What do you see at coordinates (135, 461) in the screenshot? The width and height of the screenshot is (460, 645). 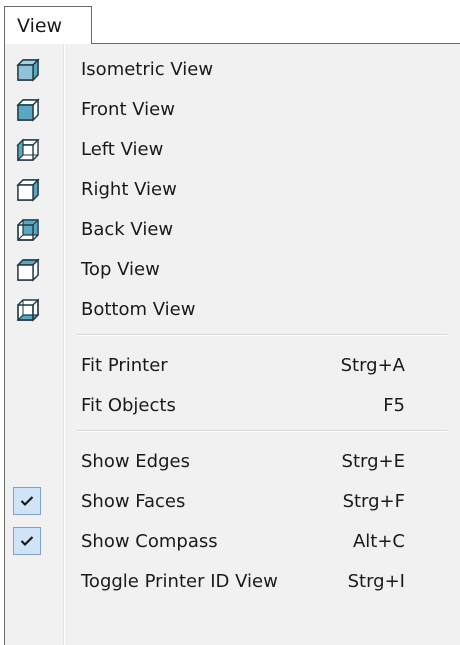 I see `menu-item-label: Show Edges` at bounding box center [135, 461].